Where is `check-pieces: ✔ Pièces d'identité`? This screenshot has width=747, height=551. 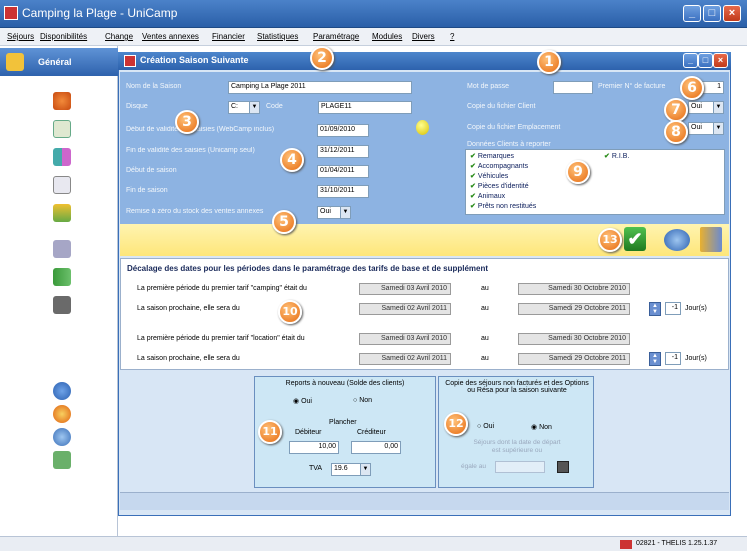 check-pieces: ✔ Pièces d'identité is located at coordinates (499, 186).